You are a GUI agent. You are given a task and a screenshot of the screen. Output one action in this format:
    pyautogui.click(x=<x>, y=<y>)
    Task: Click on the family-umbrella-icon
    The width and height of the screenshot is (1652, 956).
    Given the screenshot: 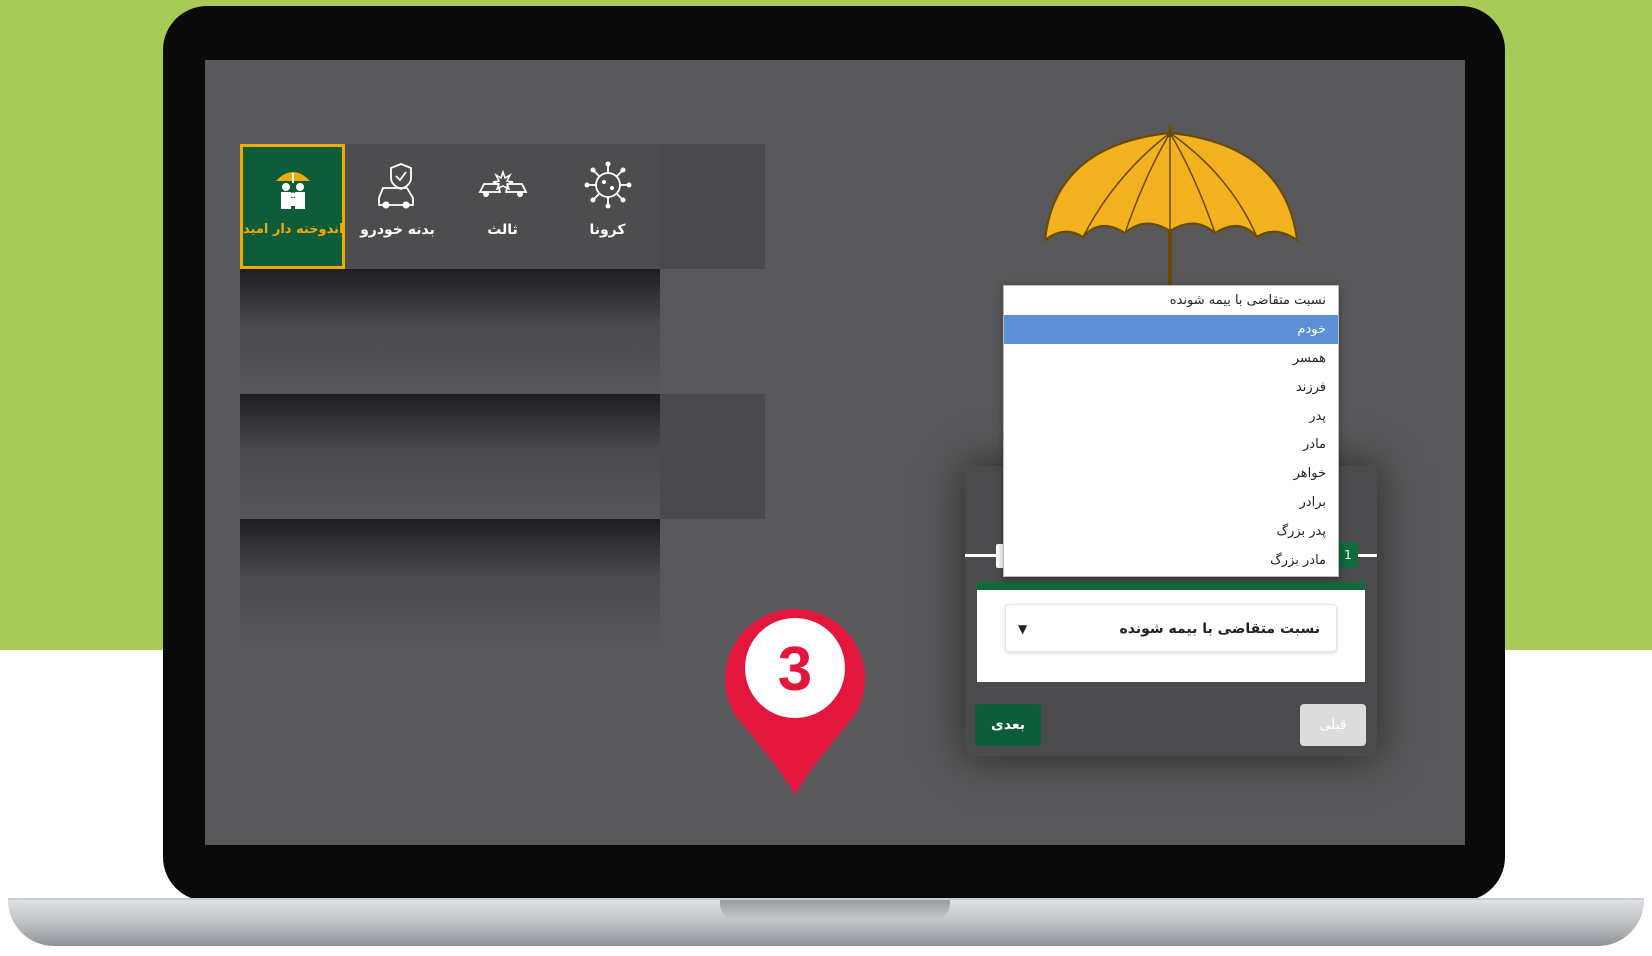 What is the action you would take?
    pyautogui.click(x=292, y=190)
    